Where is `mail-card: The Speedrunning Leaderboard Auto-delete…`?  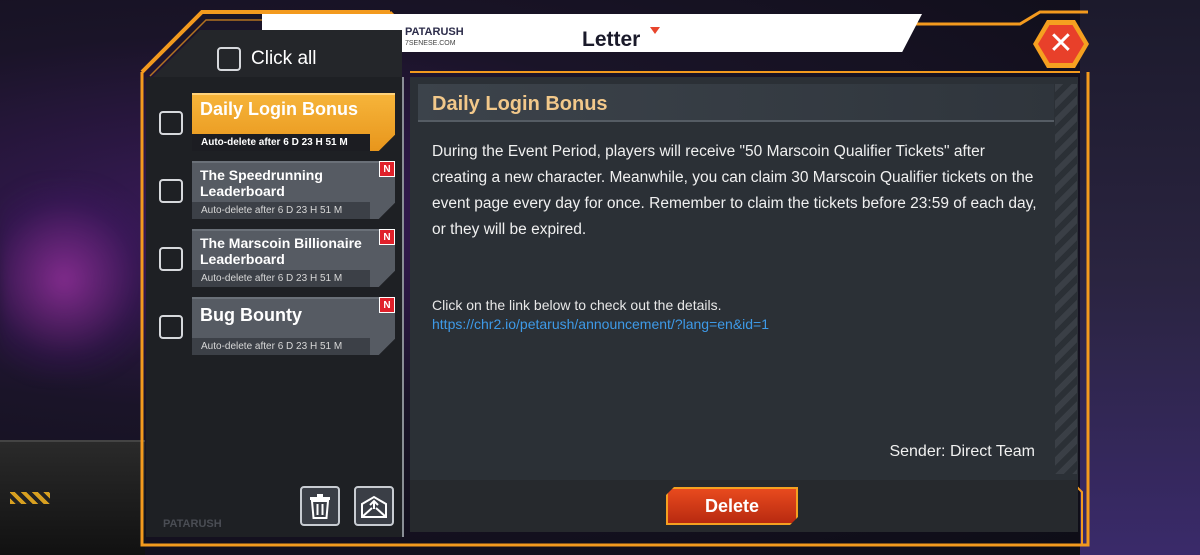 mail-card: The Speedrunning Leaderboard Auto-delete… is located at coordinates (293, 190).